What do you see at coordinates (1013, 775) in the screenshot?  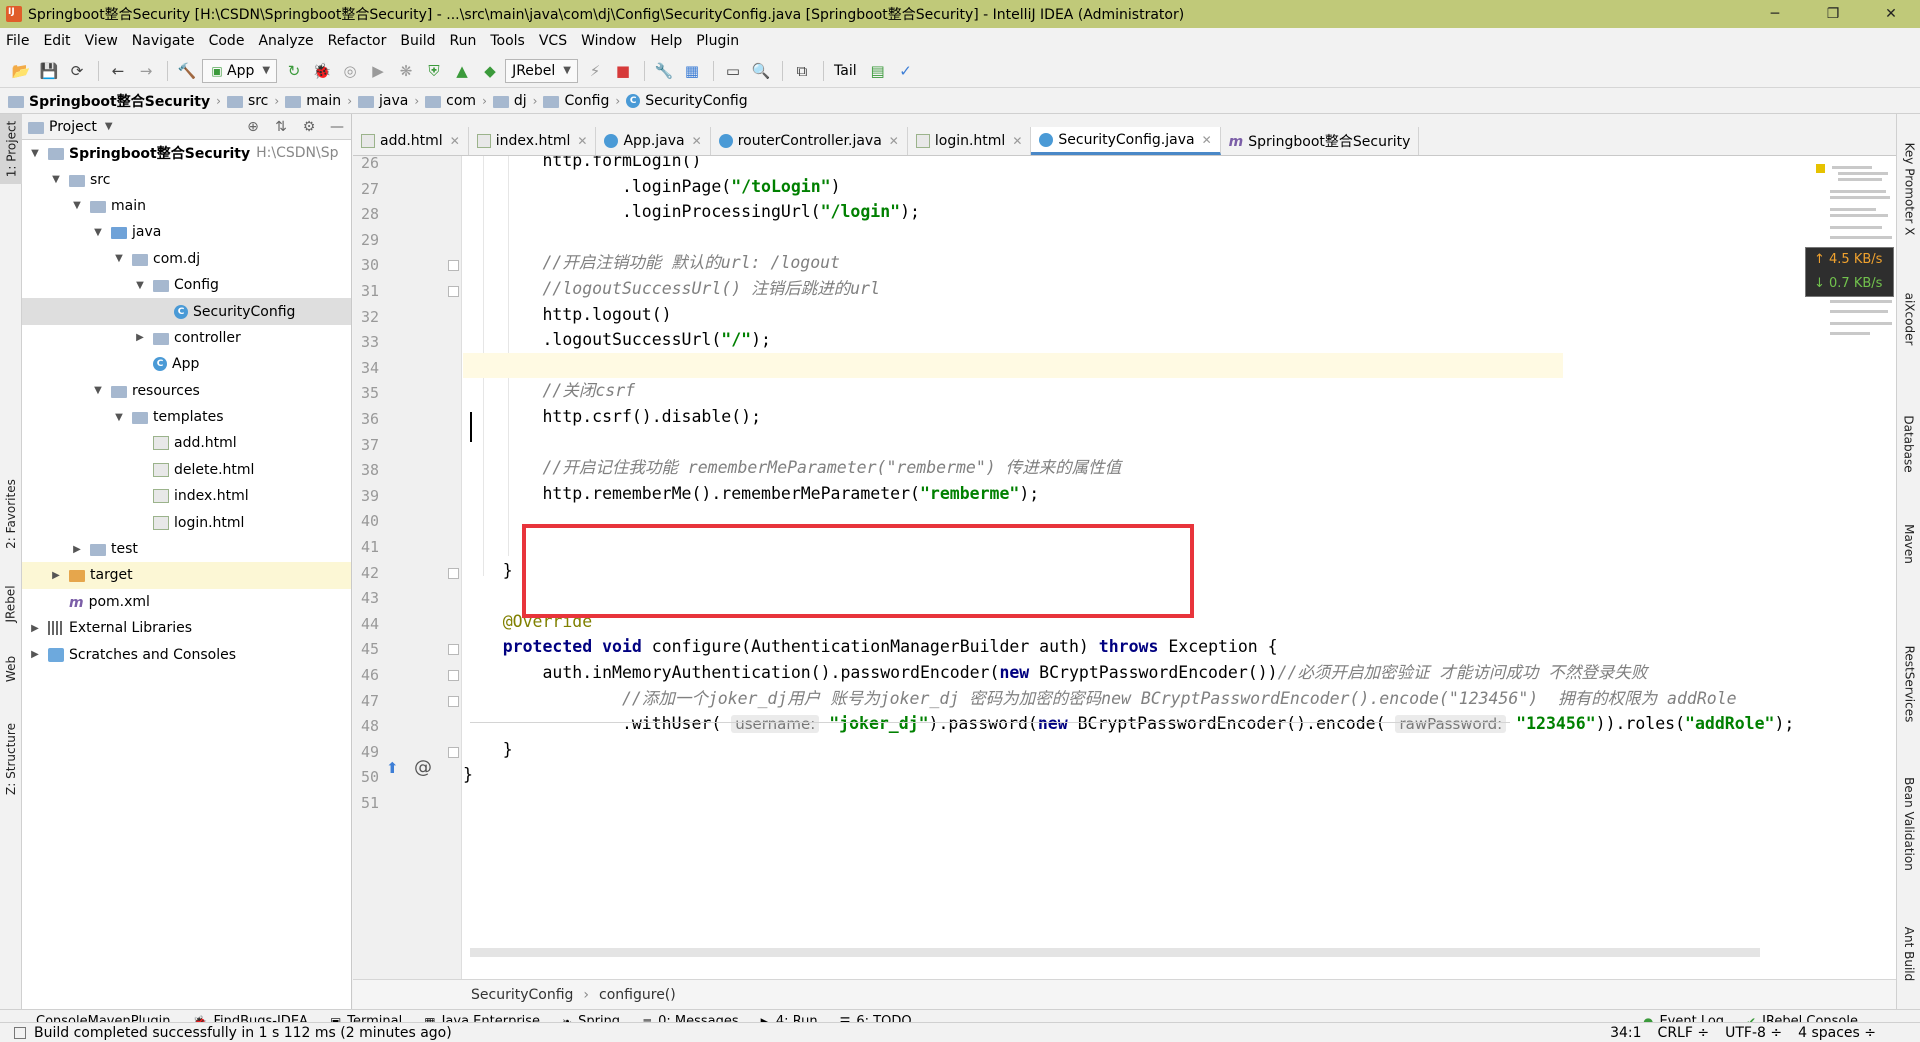 I see `code-line: }` at bounding box center [1013, 775].